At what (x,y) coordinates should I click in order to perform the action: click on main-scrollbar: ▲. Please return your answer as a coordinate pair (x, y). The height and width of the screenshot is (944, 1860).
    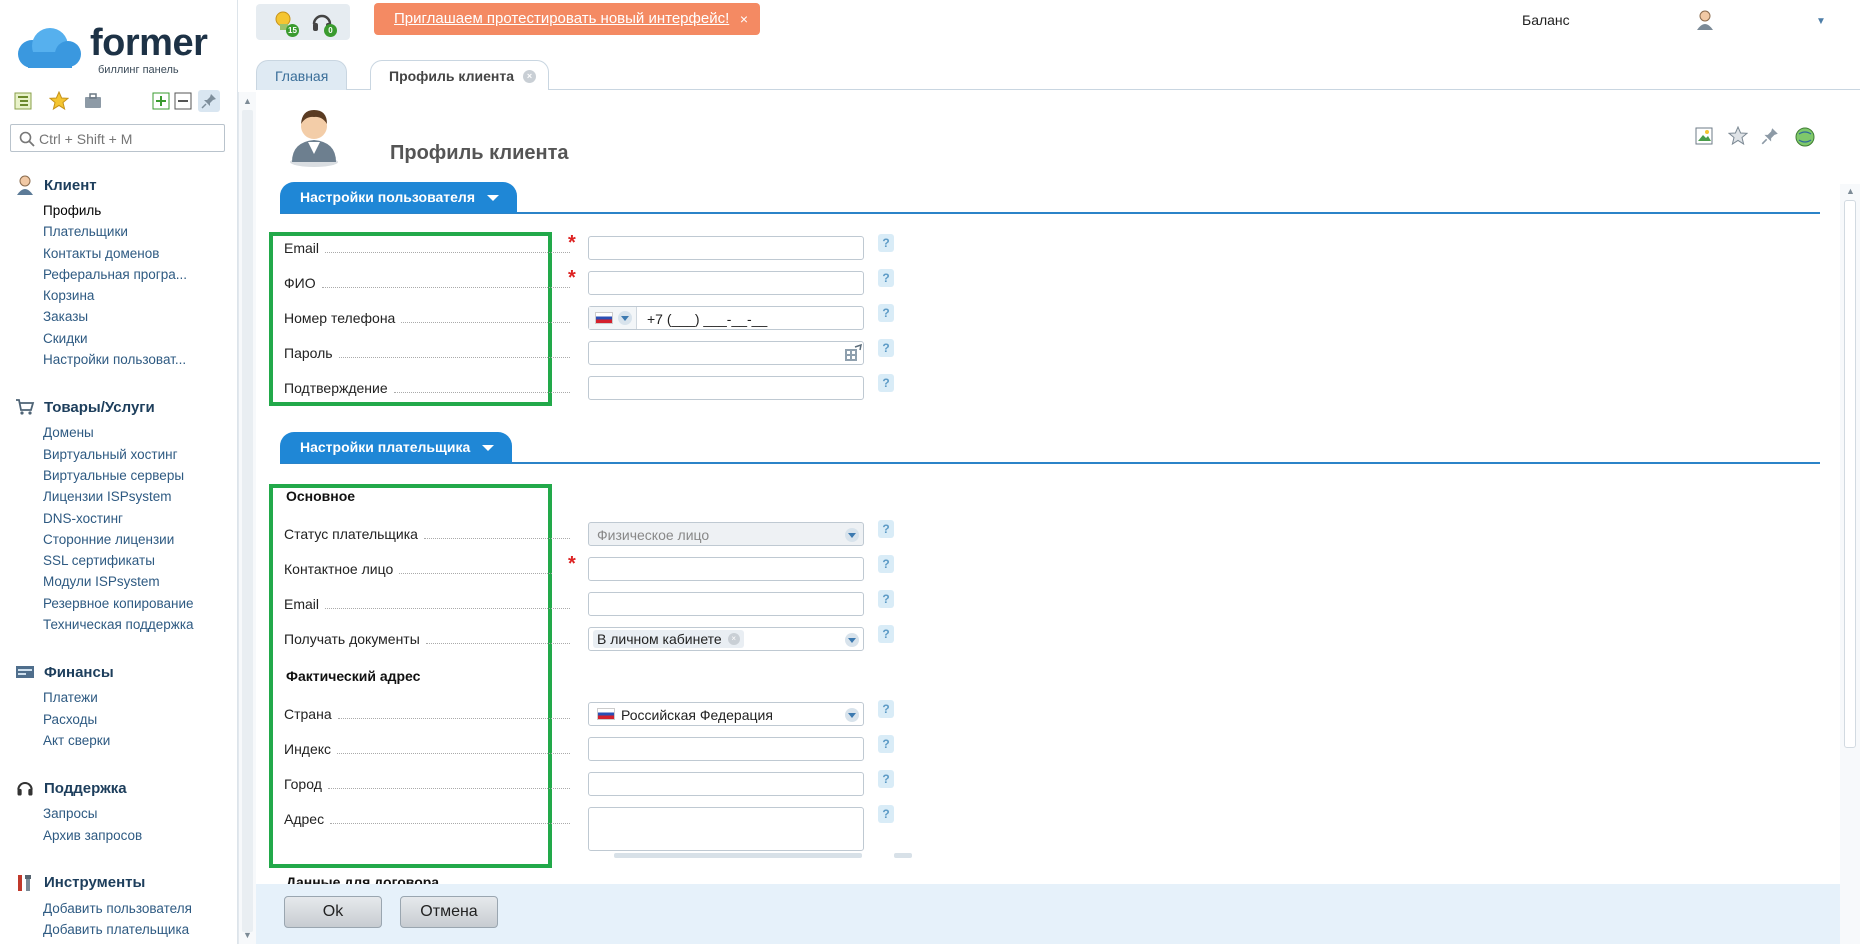
    Looking at the image, I should click on (1850, 564).